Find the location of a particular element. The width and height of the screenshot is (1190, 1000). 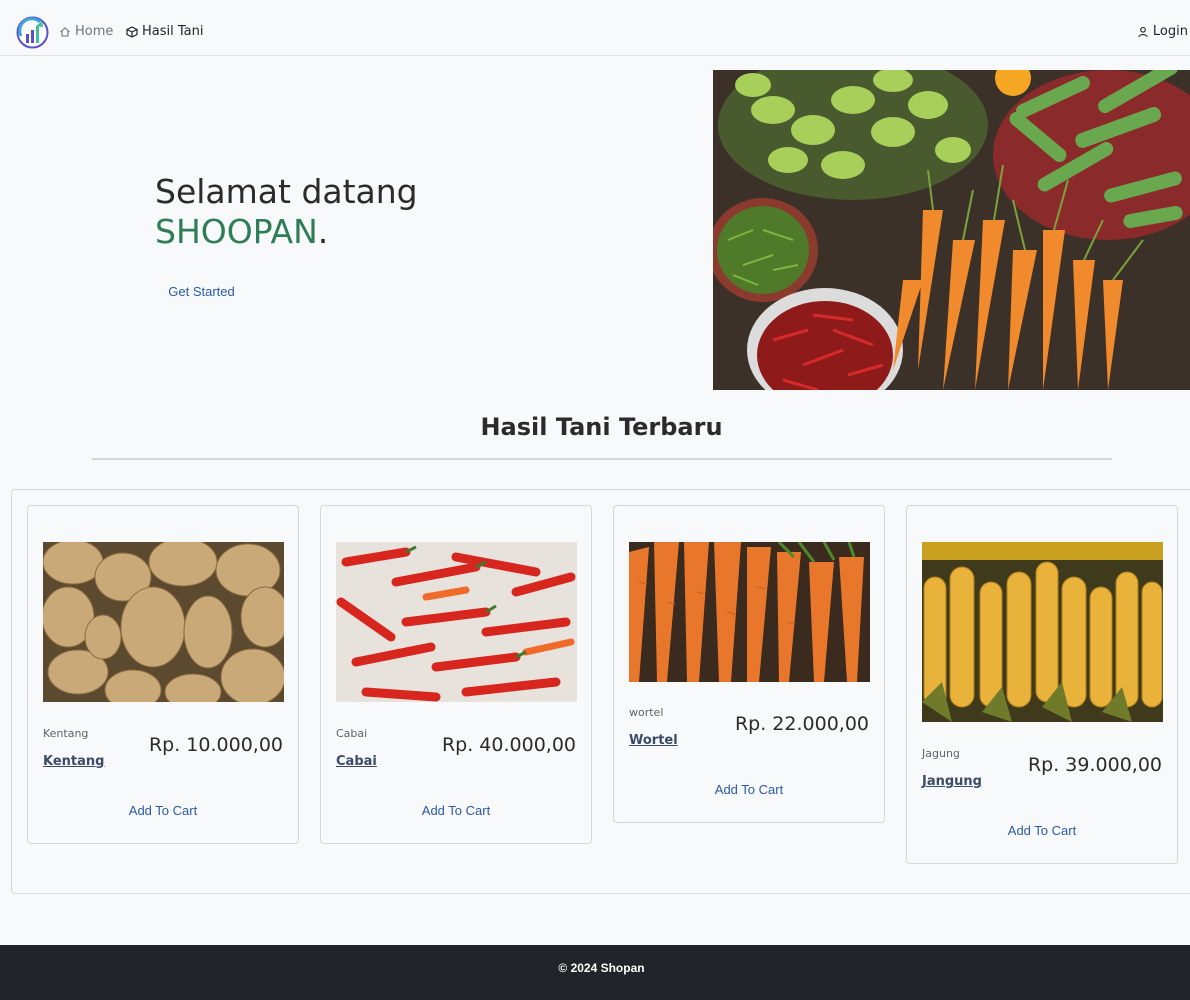

footer-copyright: © 2024 Shopan is located at coordinates (601, 968).